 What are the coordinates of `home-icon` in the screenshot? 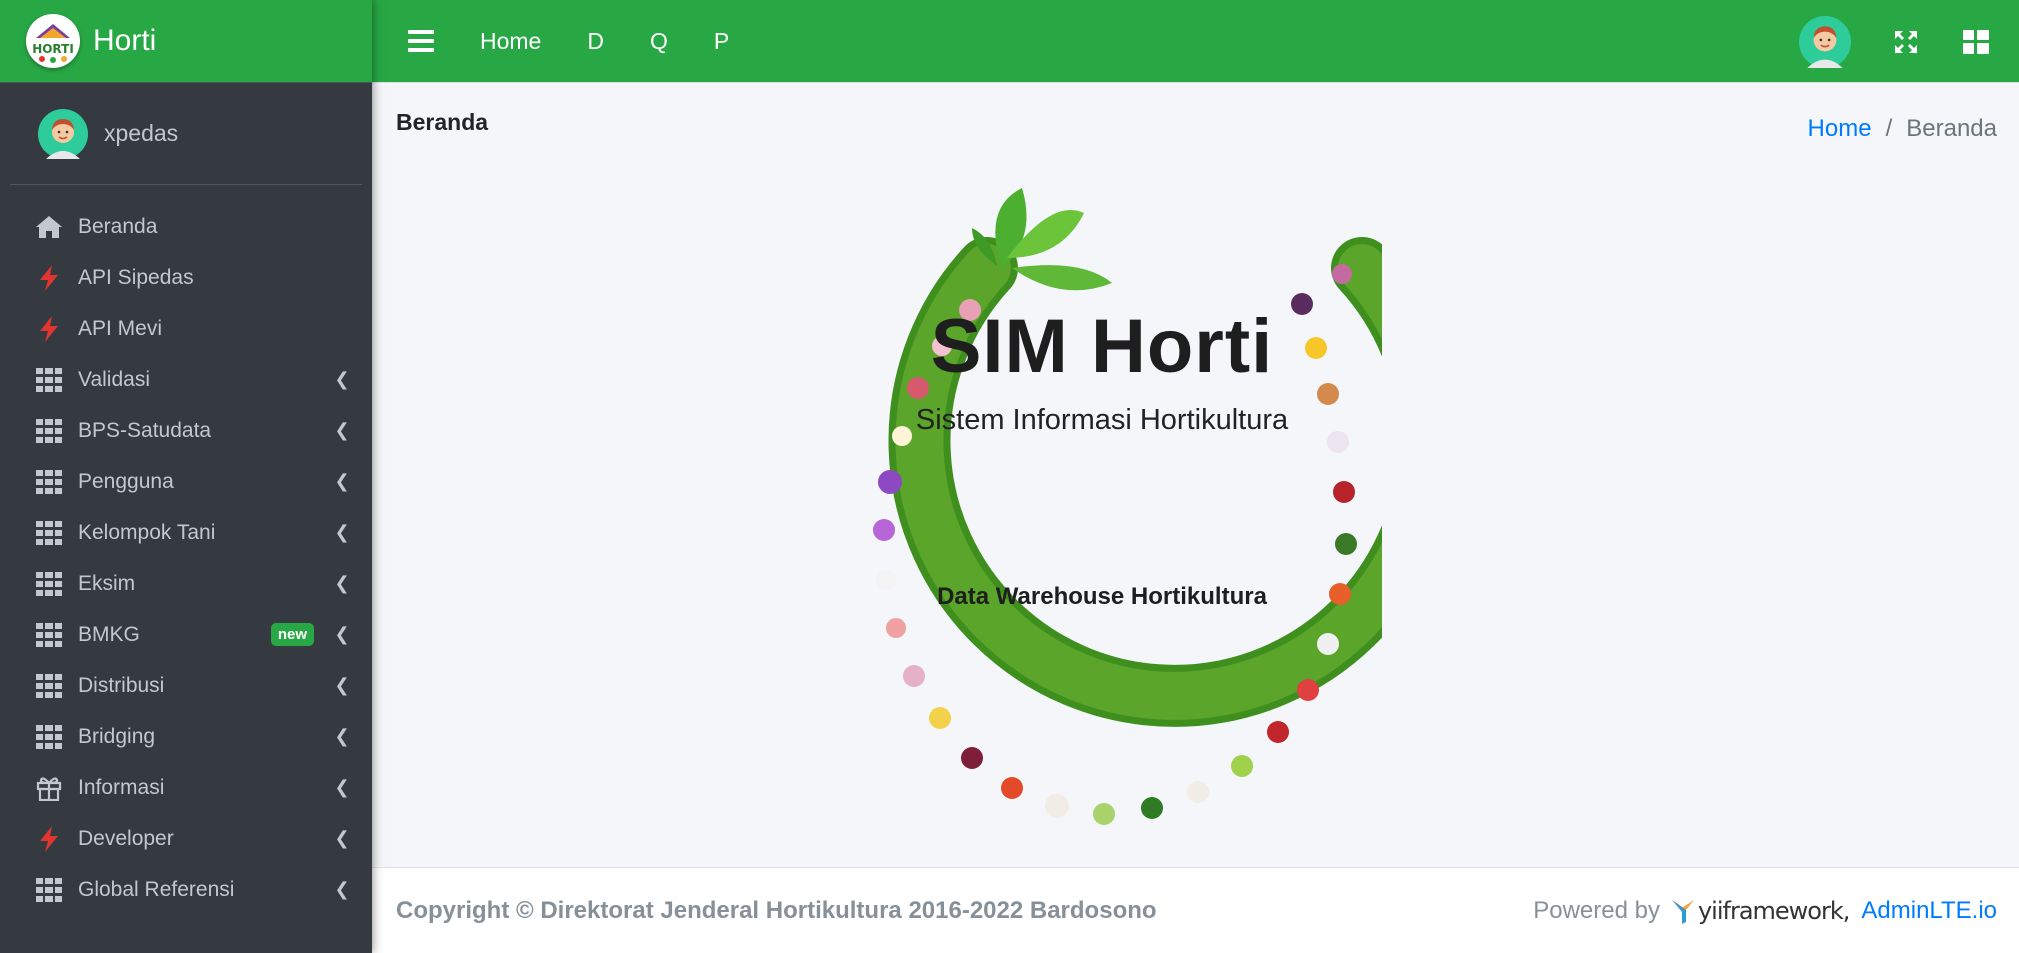 It's located at (49, 227).